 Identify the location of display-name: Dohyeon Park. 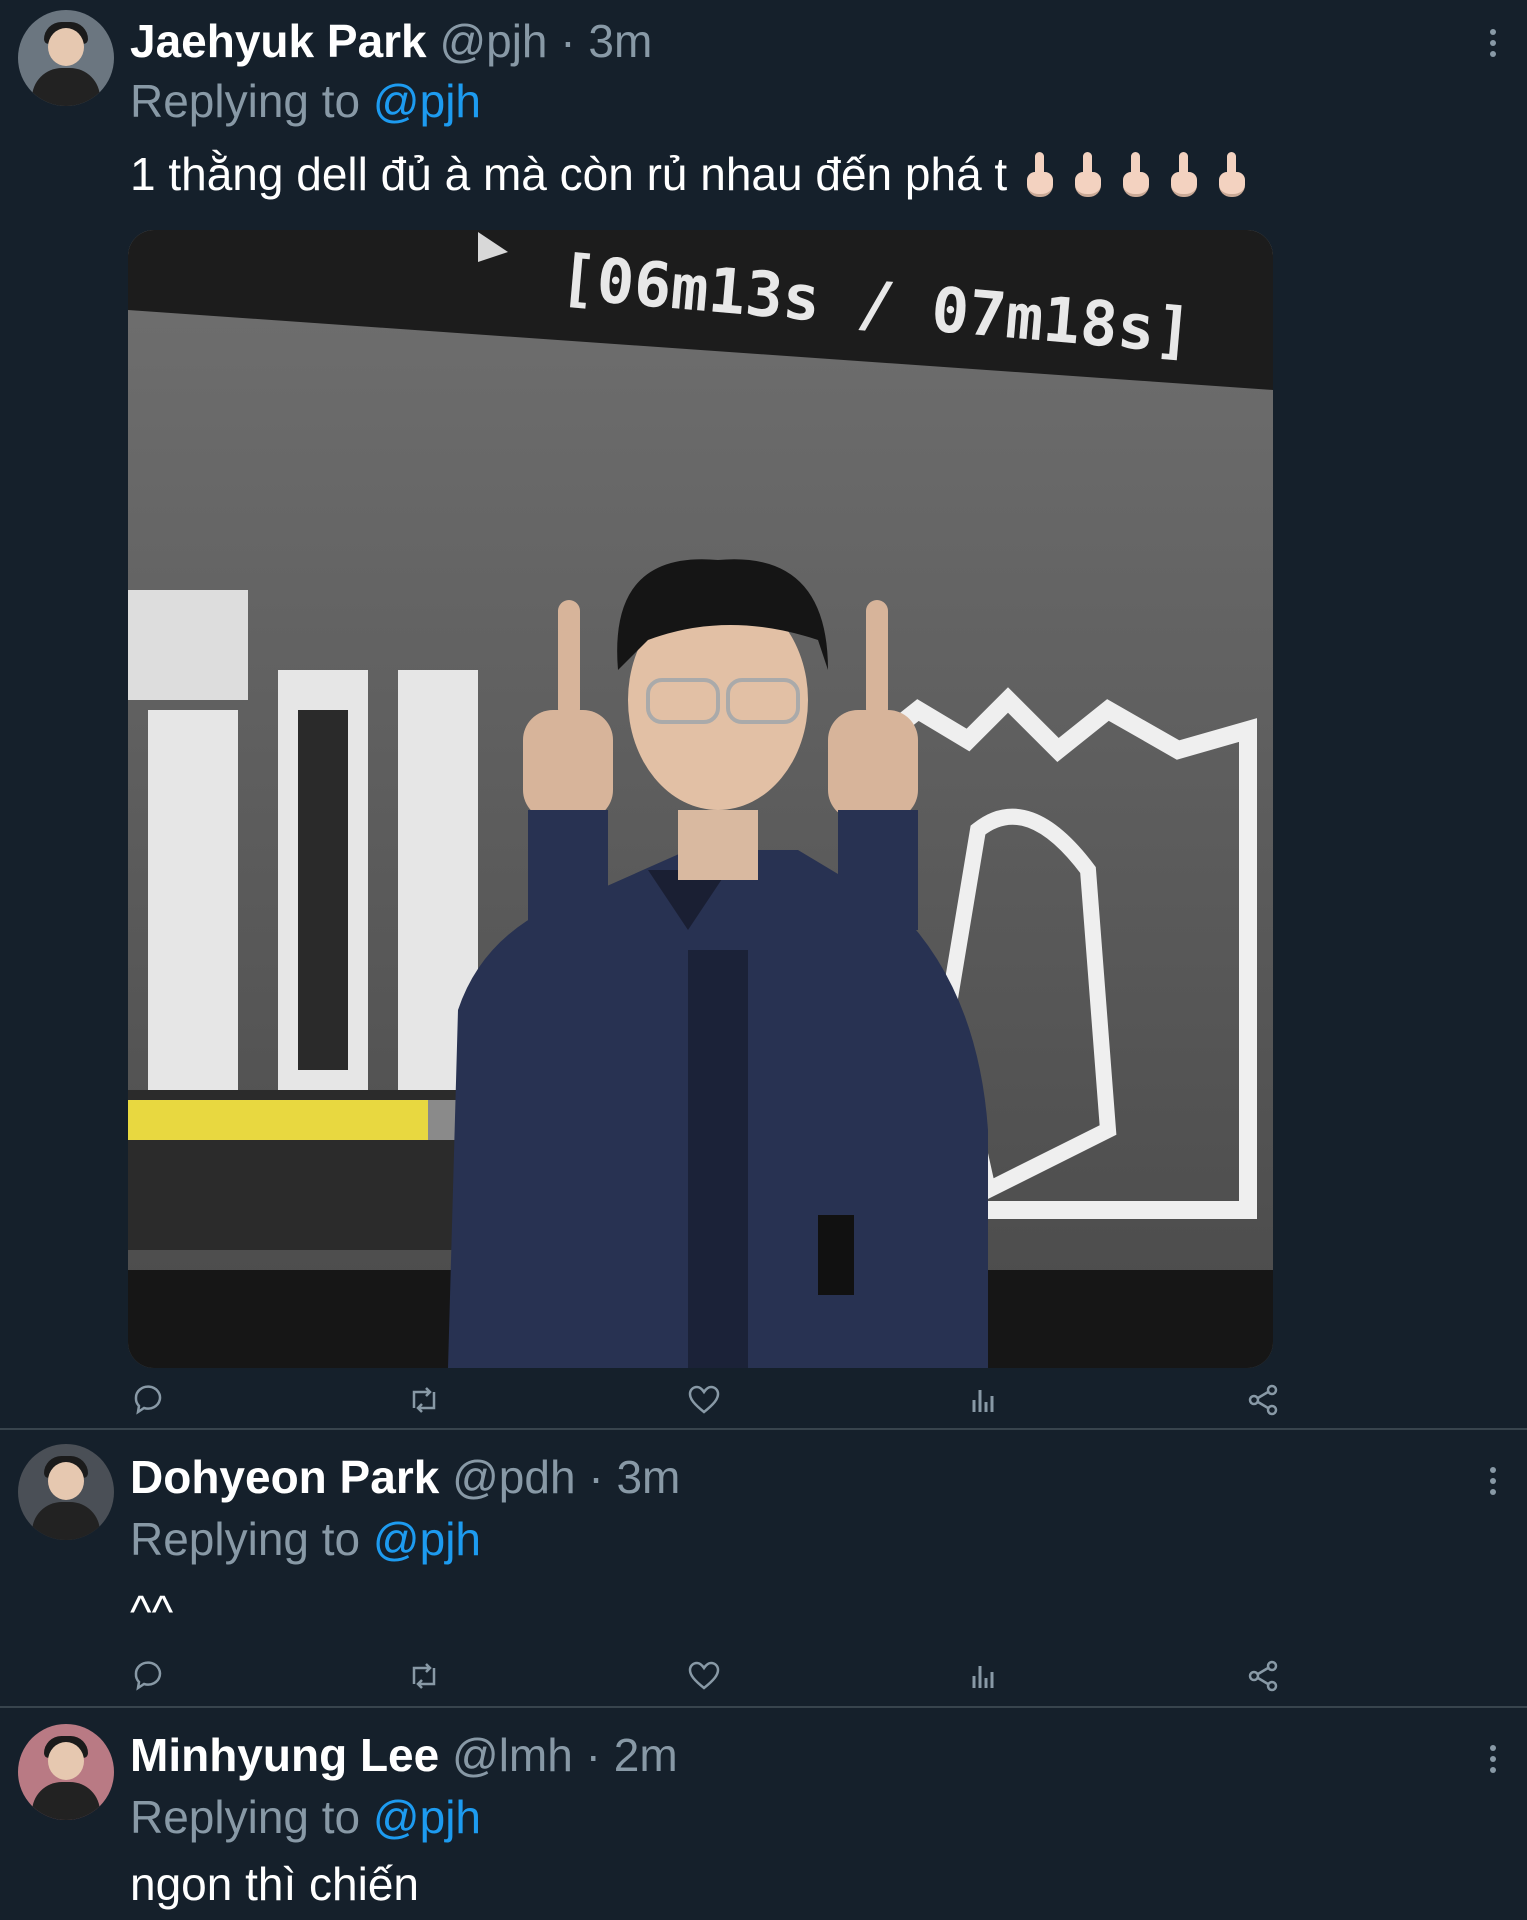
(284, 1477).